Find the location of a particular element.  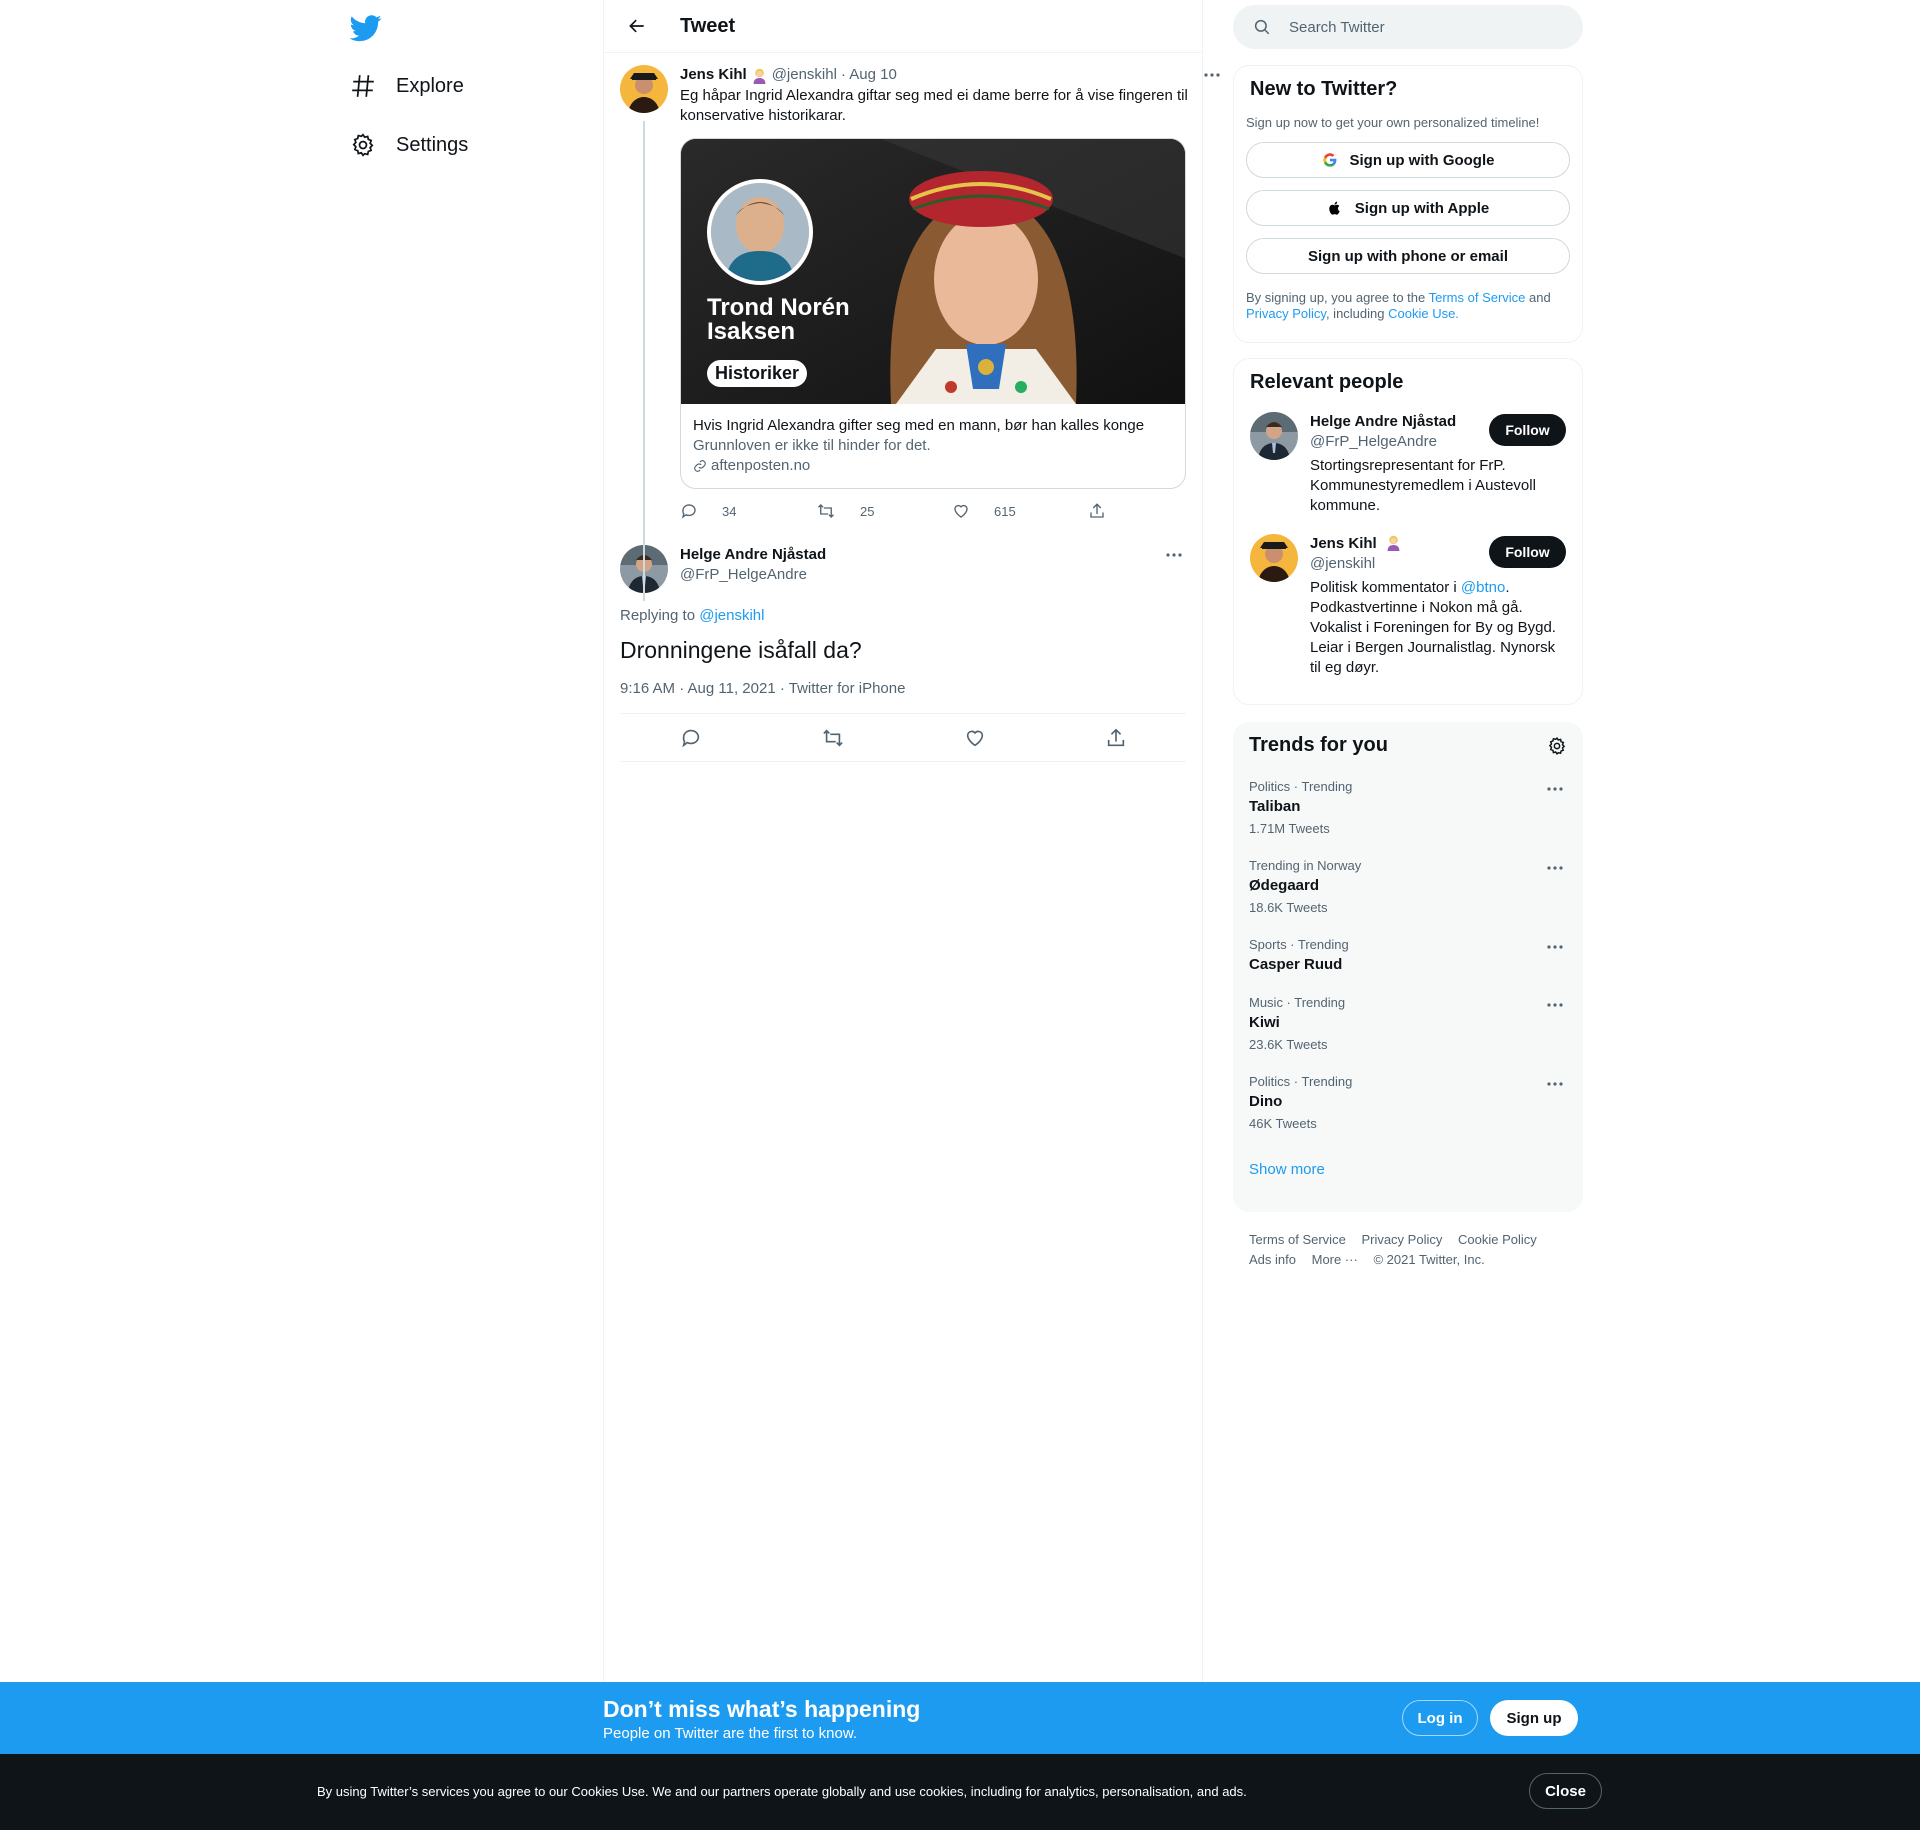

apple-icon is located at coordinates (1338, 208).